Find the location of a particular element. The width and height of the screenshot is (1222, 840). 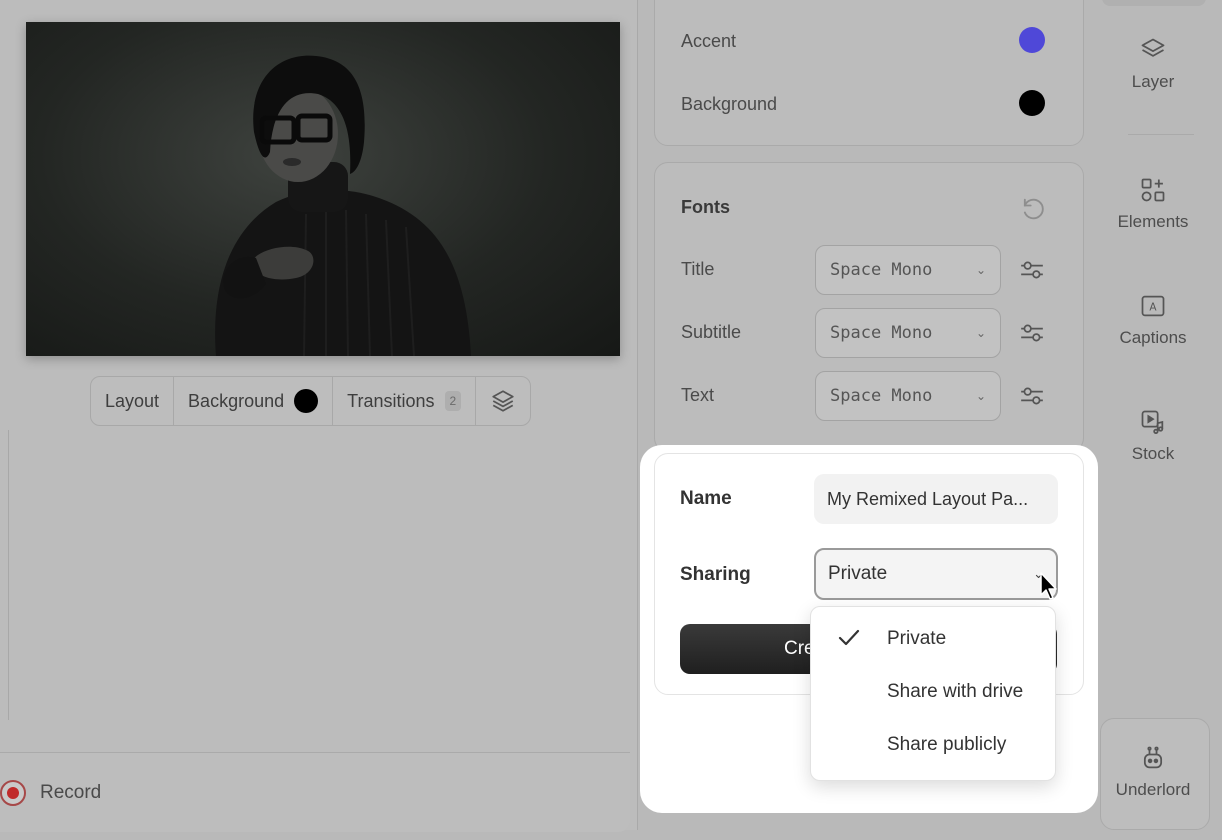

layout-label: Layout is located at coordinates (132, 400).